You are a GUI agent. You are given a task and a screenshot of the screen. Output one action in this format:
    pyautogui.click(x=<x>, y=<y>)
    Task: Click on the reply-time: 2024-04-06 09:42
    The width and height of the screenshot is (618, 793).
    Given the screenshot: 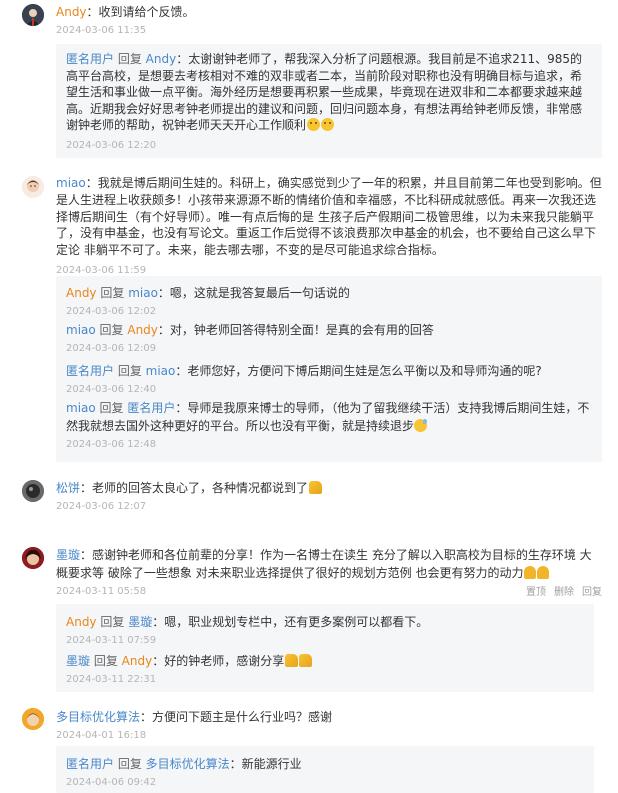 What is the action you would take?
    pyautogui.click(x=111, y=782)
    